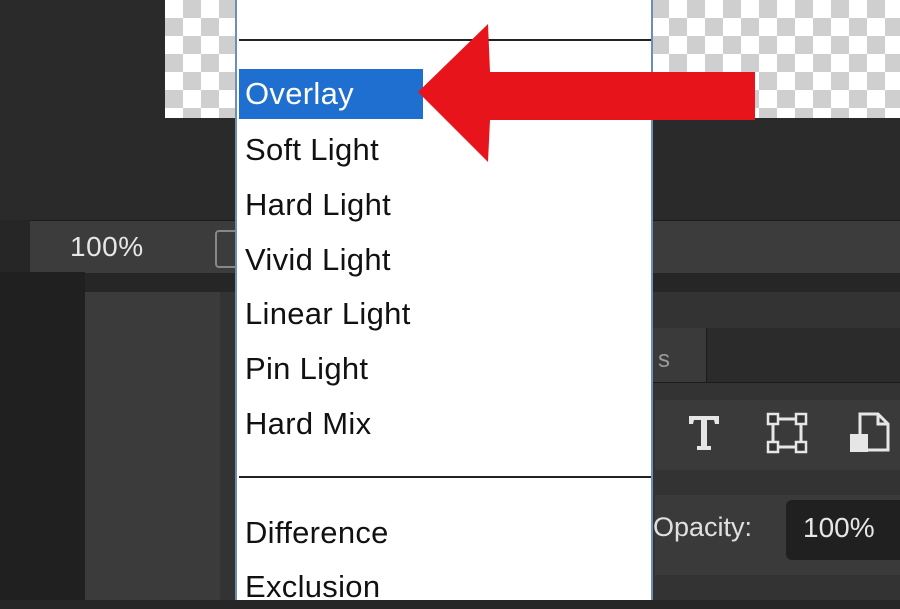 Image resolution: width=900 pixels, height=609 pixels. Describe the element at coordinates (317, 533) in the screenshot. I see `menu-item-difference: Difference` at that location.